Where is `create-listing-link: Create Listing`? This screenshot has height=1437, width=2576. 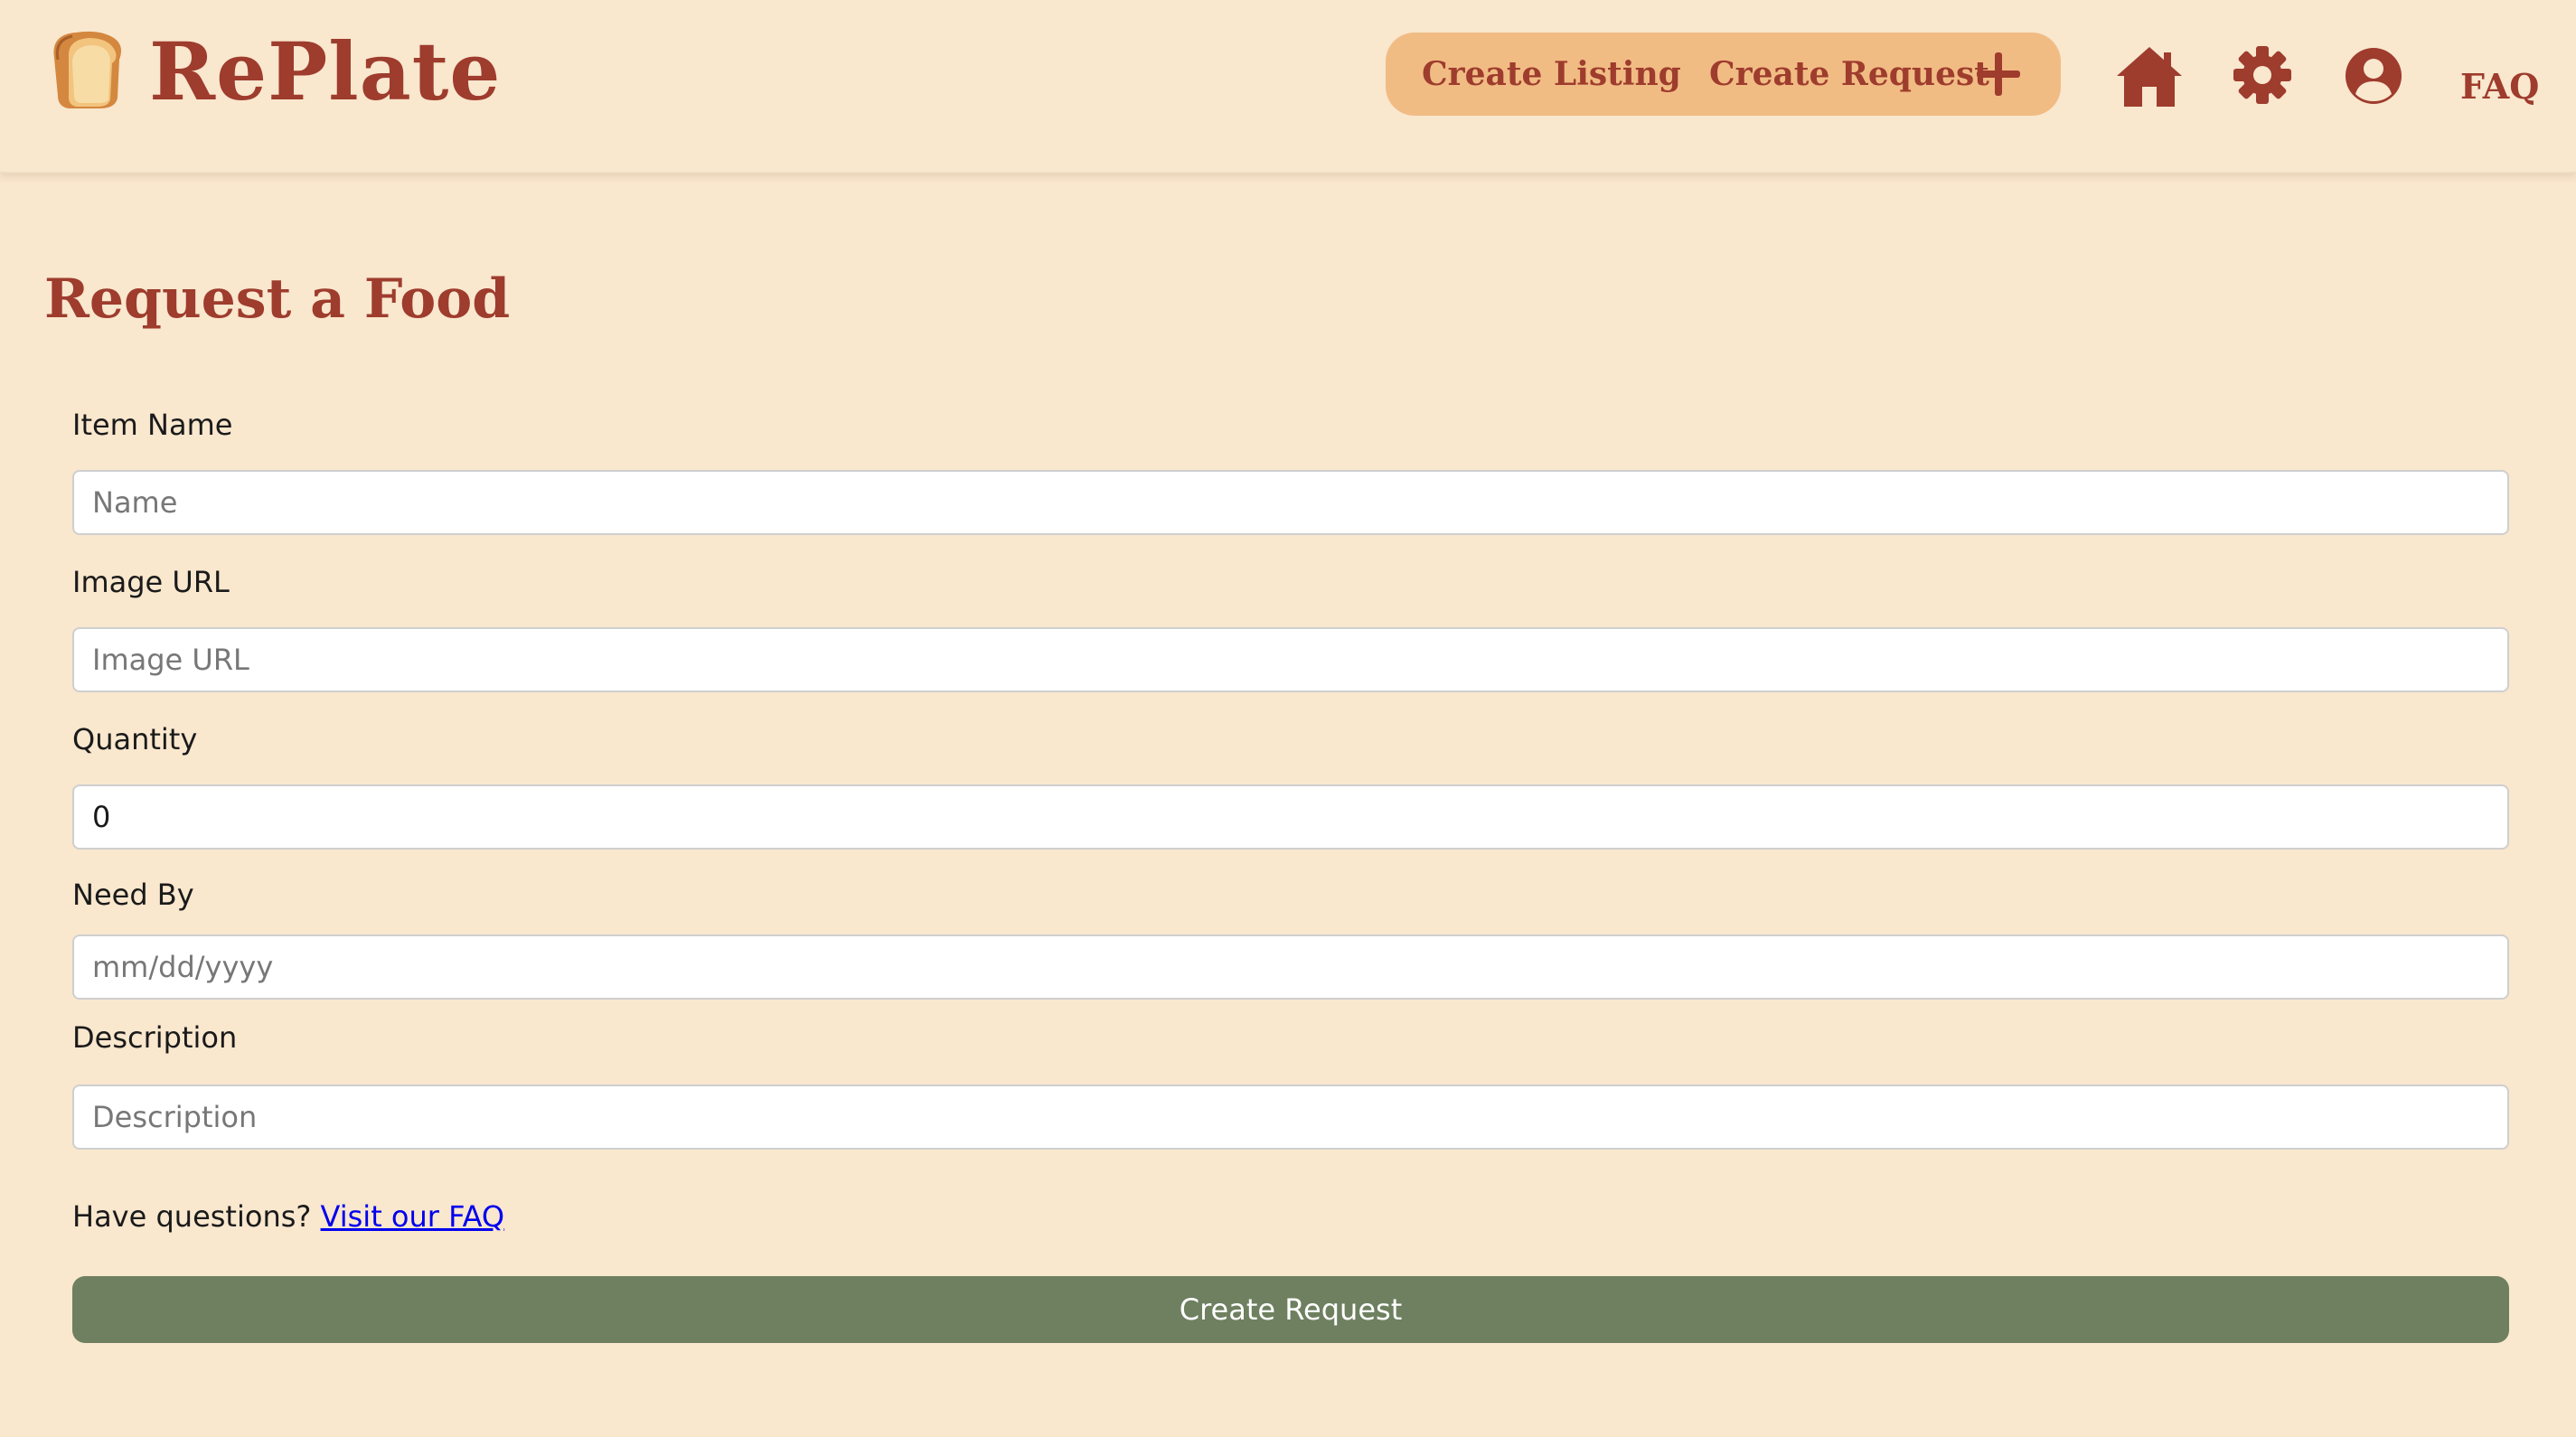 create-listing-link: Create Listing is located at coordinates (1552, 74).